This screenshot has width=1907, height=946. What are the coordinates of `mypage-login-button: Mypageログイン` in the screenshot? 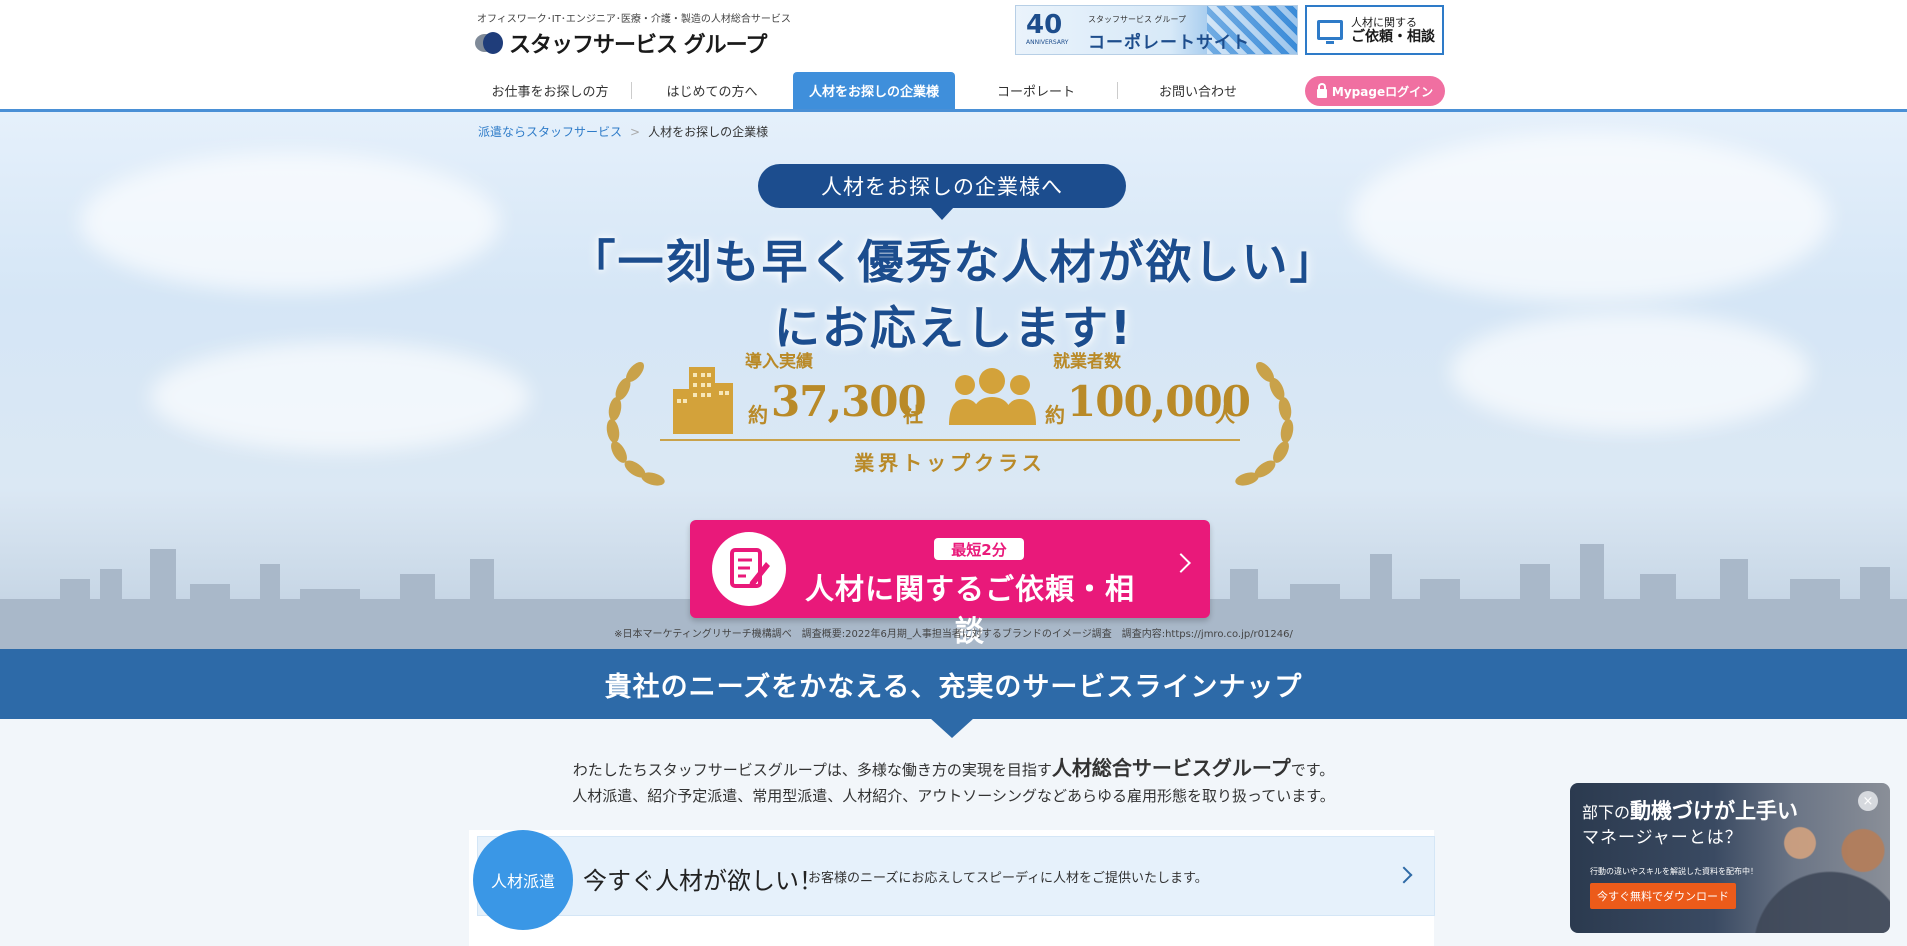 It's located at (1375, 91).